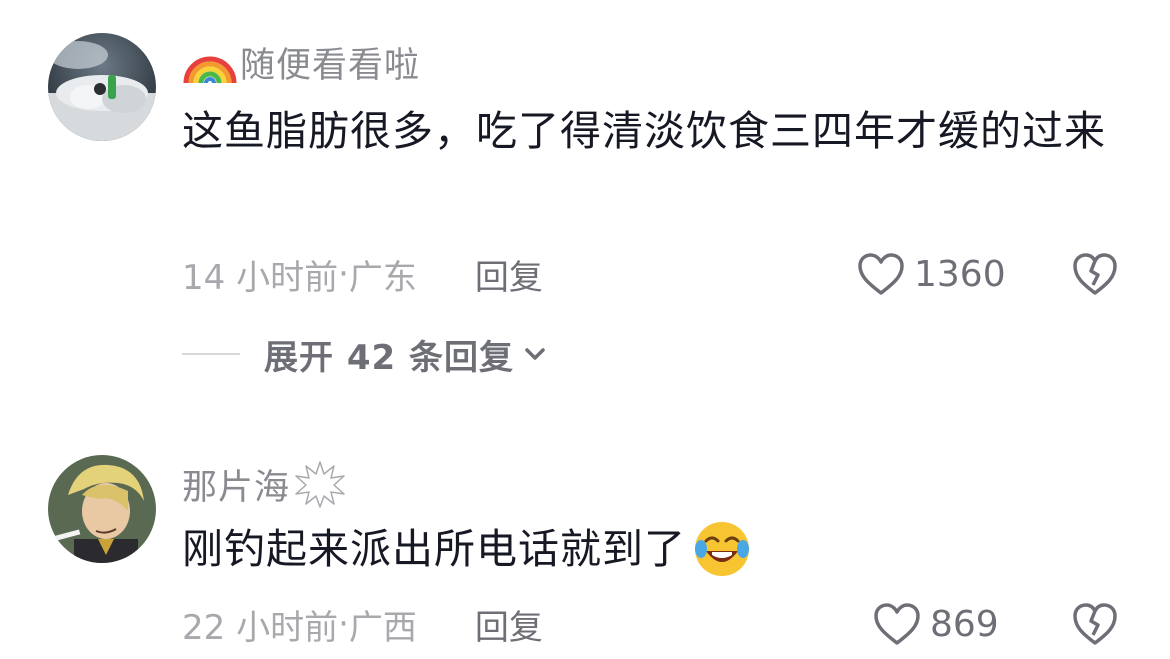 The image size is (1170, 659). What do you see at coordinates (382, 277) in the screenshot?
I see `comment-location: 广东` at bounding box center [382, 277].